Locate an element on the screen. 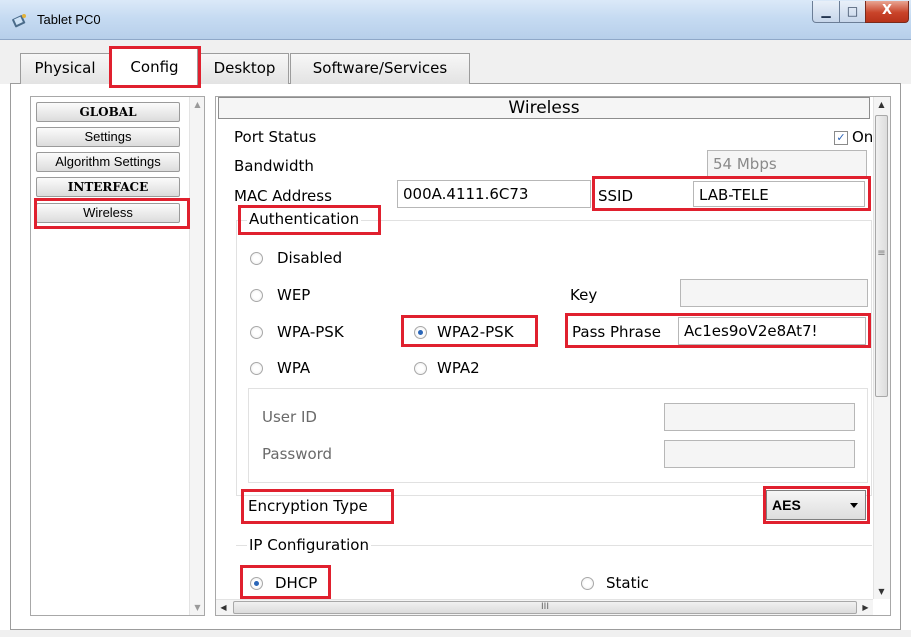 The image size is (911, 637). sidebar-item-algorithm-settings: Algorithm Settings is located at coordinates (108, 162).